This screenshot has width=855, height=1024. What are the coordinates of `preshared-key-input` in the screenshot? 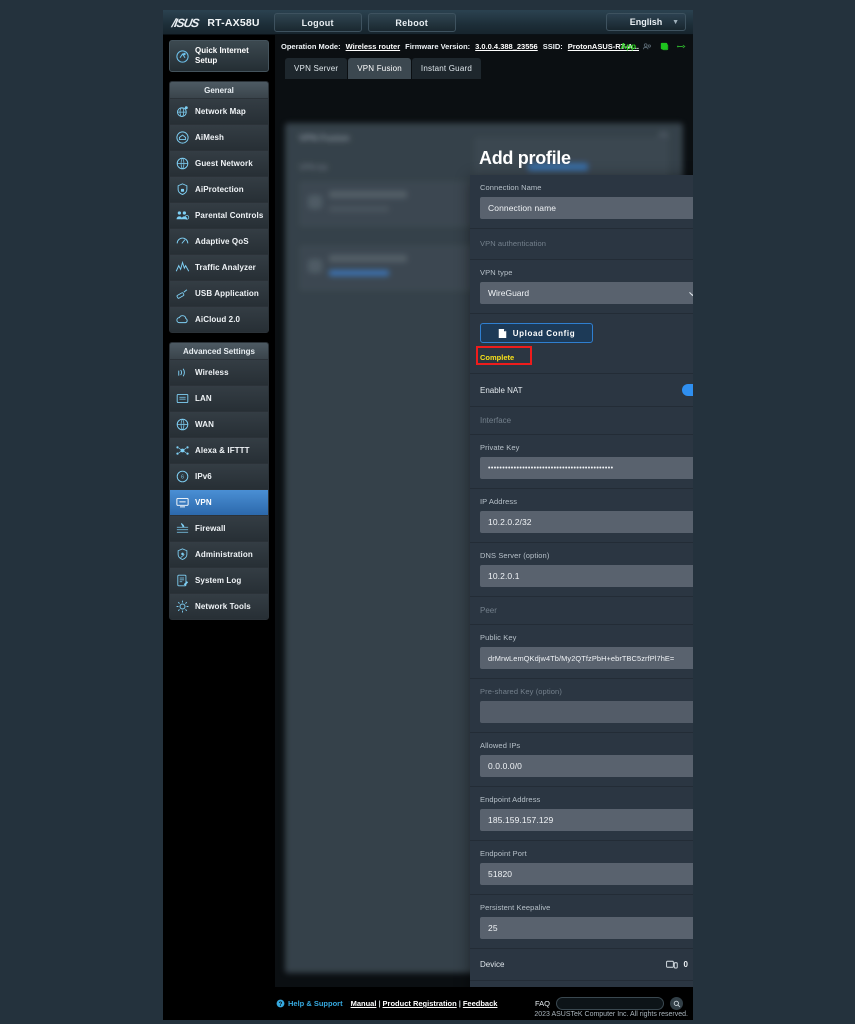 It's located at (586, 712).